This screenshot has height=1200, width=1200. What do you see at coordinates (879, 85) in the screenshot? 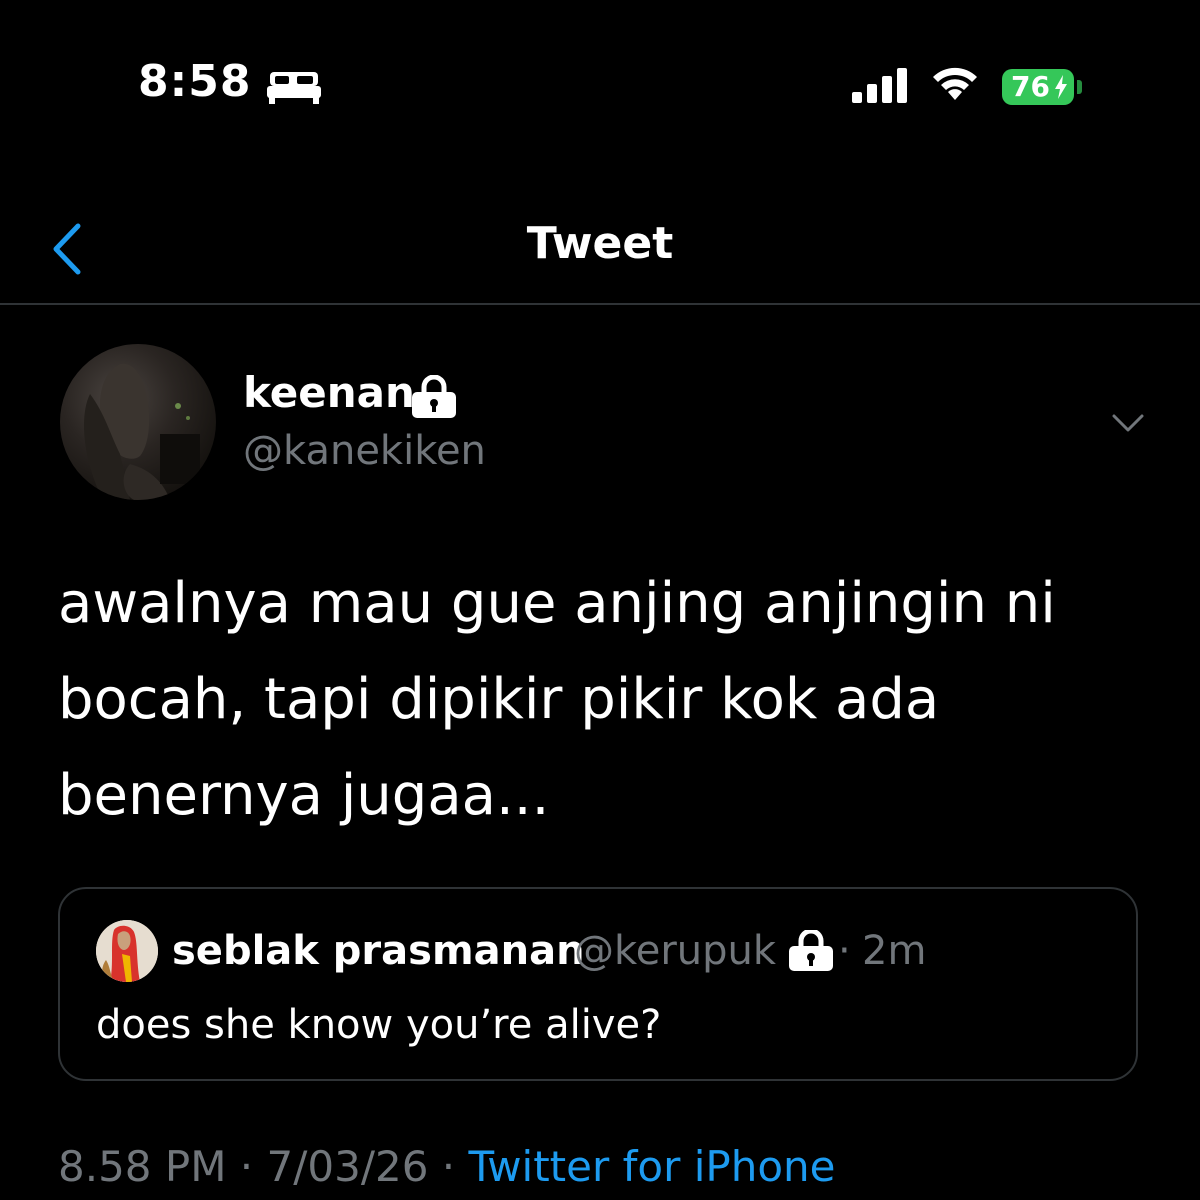
I see `signal-icon` at bounding box center [879, 85].